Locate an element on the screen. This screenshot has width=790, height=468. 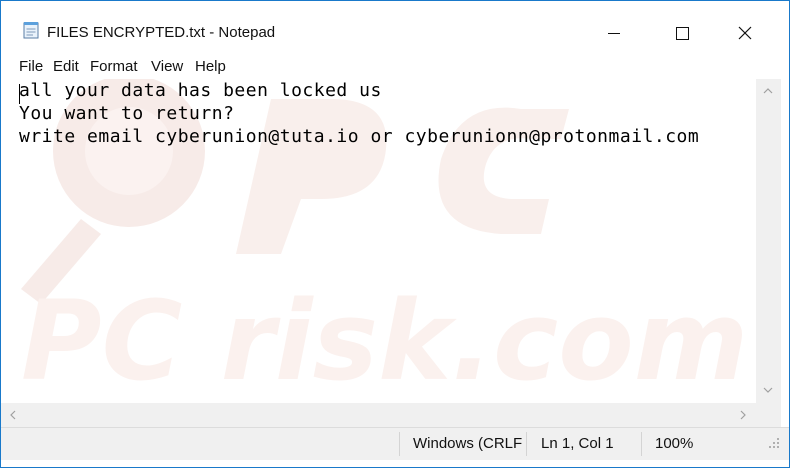
scroll-down-icon is located at coordinates (768, 390).